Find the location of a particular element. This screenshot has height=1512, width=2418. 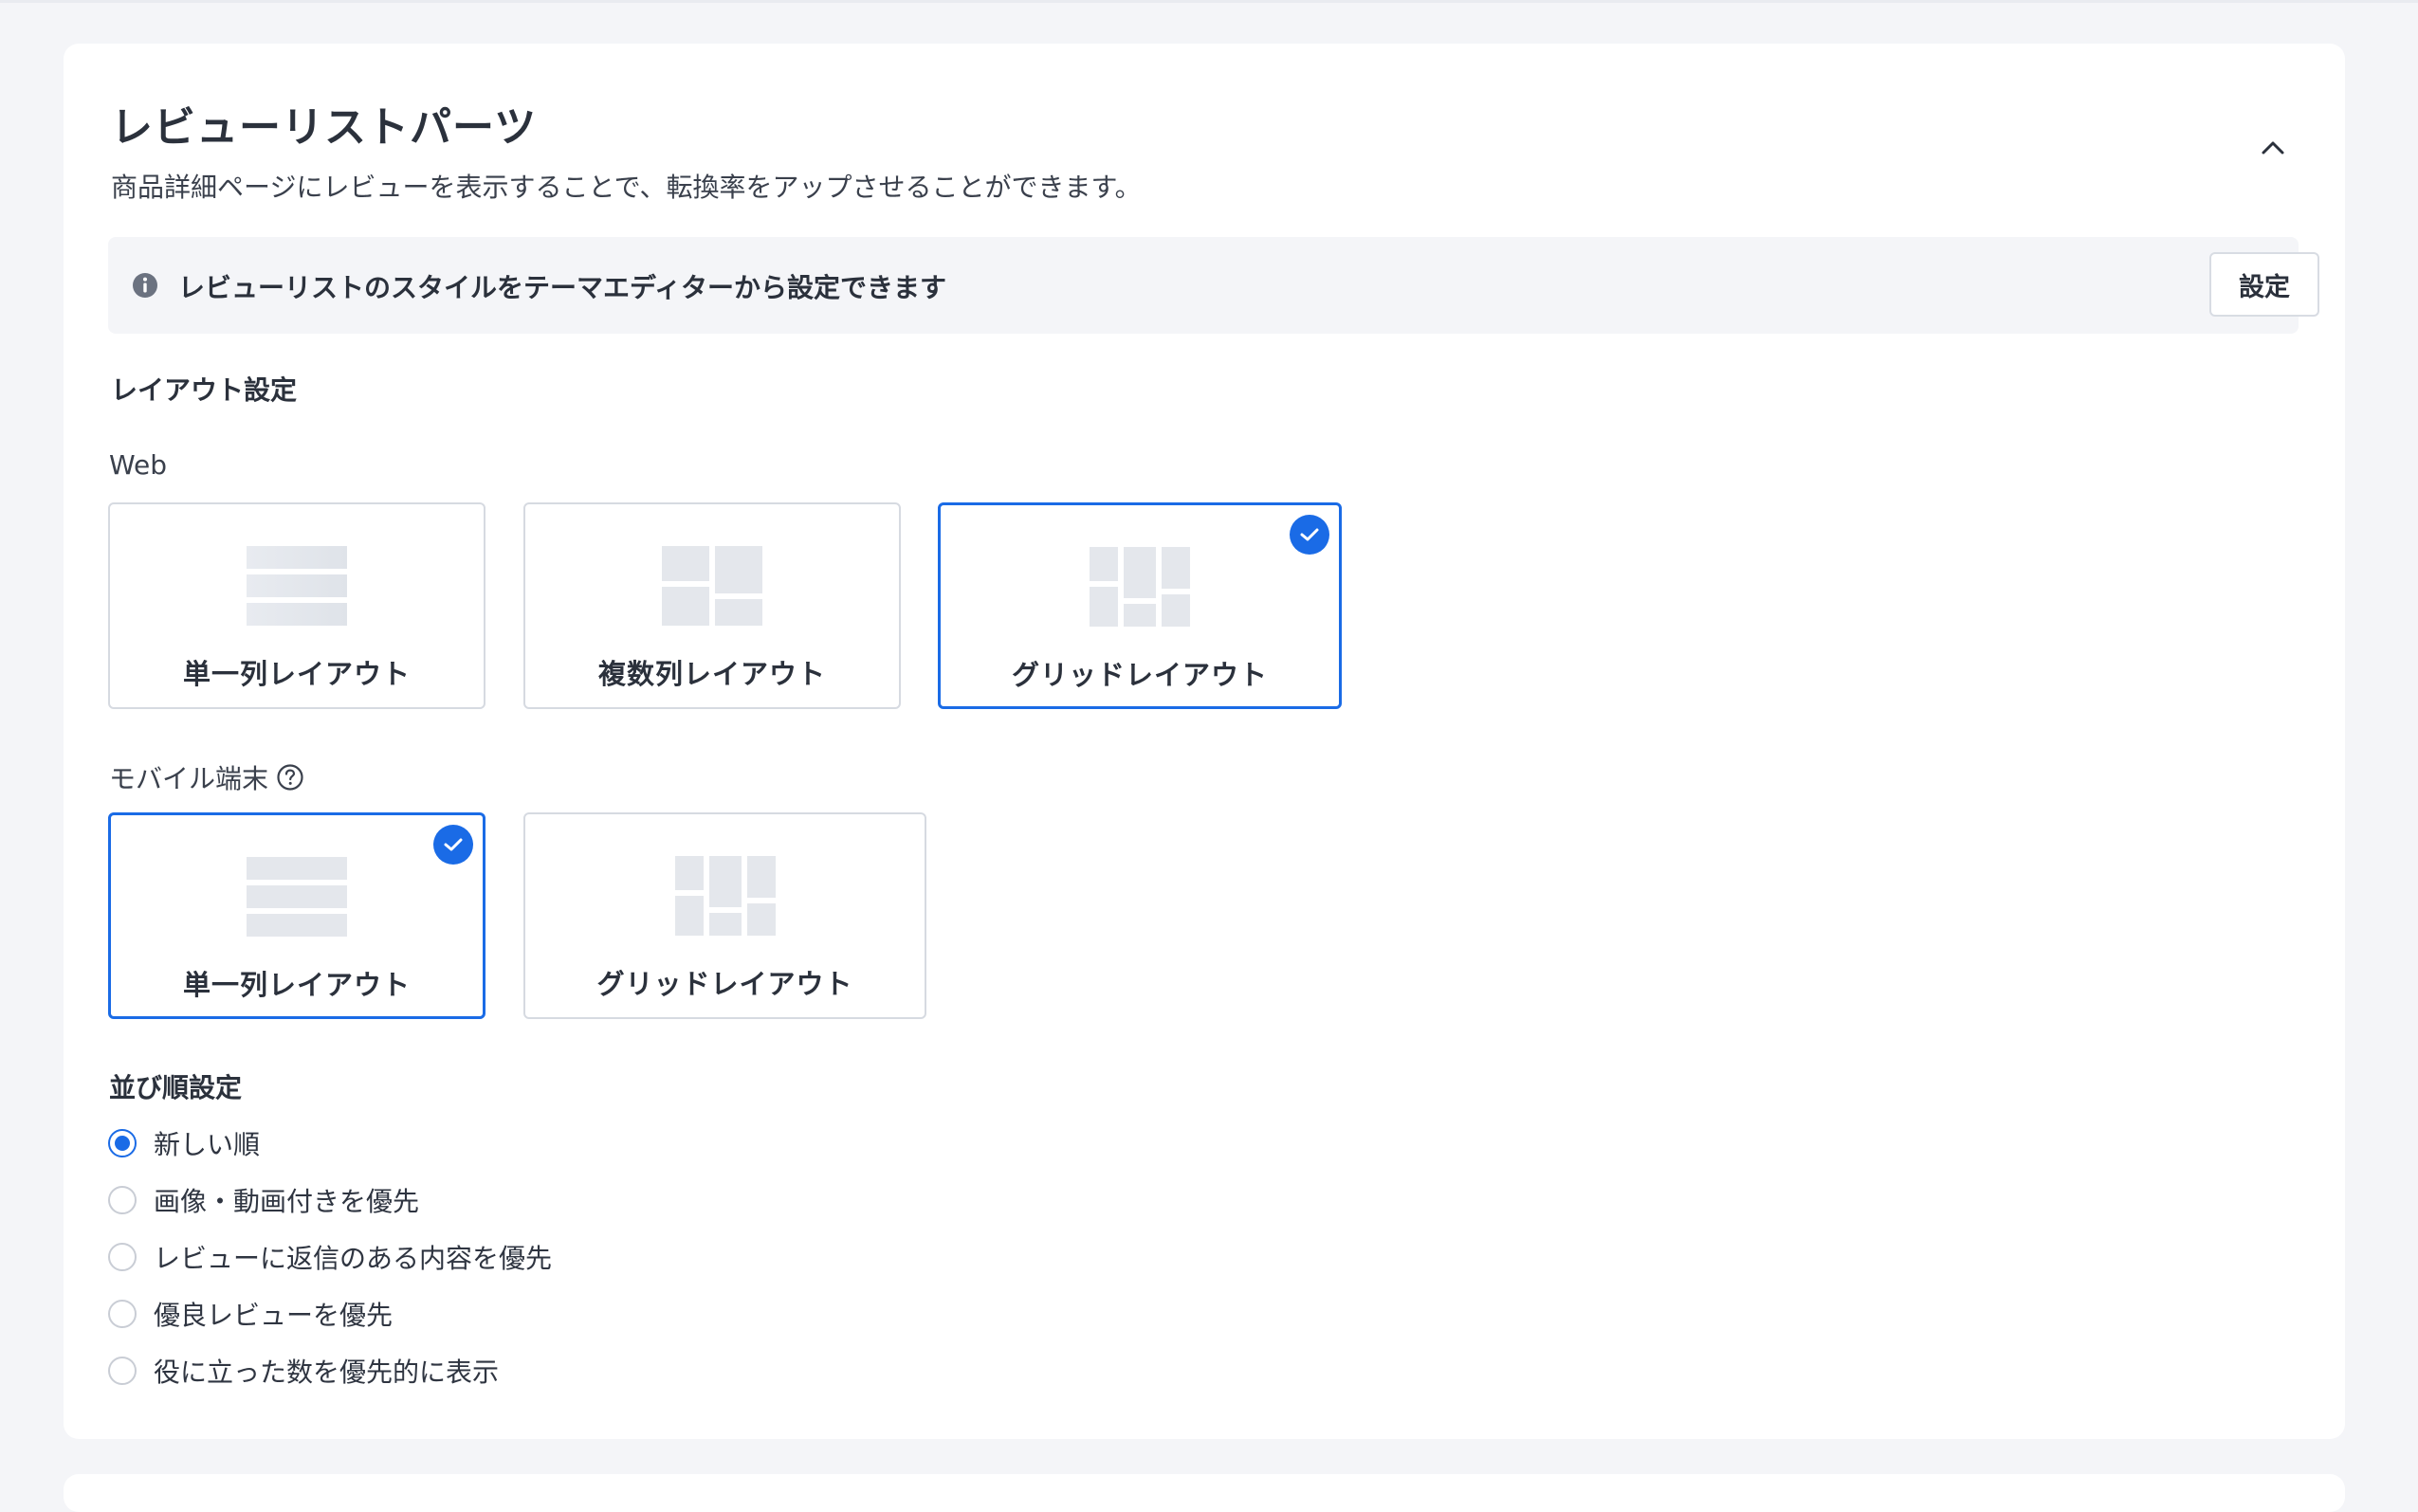

info-banner-text: レビューリストのスタイルをテーマエディターから設定できます is located at coordinates (562, 288).